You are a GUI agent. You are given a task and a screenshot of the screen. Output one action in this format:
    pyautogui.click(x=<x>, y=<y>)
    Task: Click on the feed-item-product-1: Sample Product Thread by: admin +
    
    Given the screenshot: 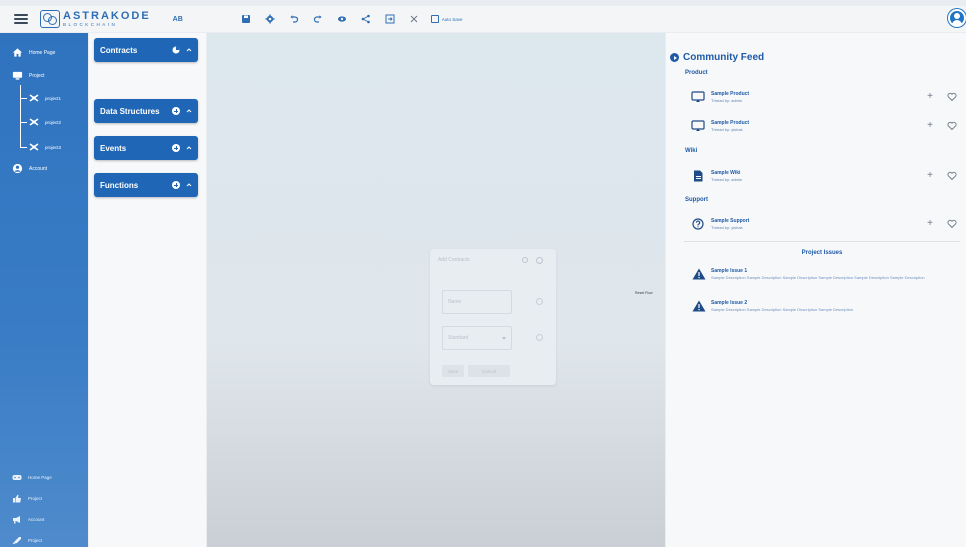 What is the action you would take?
    pyautogui.click(x=824, y=97)
    